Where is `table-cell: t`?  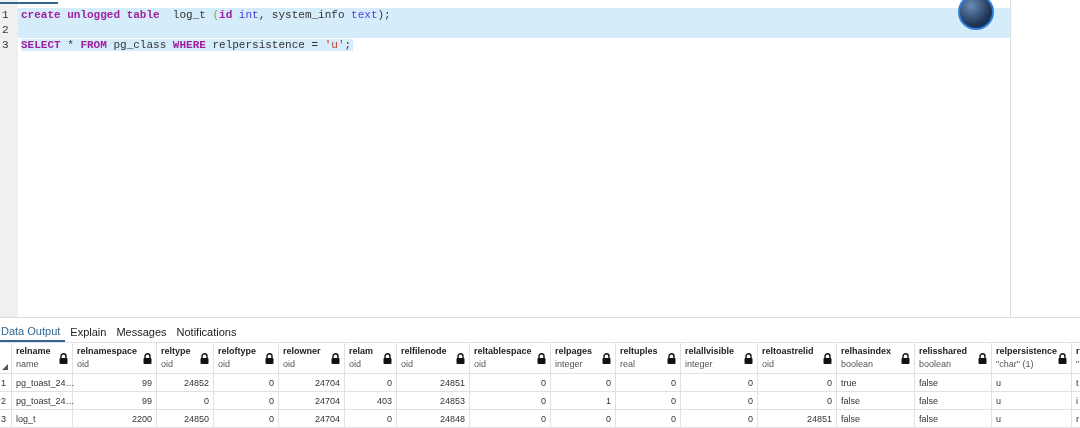 table-cell: t is located at coordinates (1076, 382).